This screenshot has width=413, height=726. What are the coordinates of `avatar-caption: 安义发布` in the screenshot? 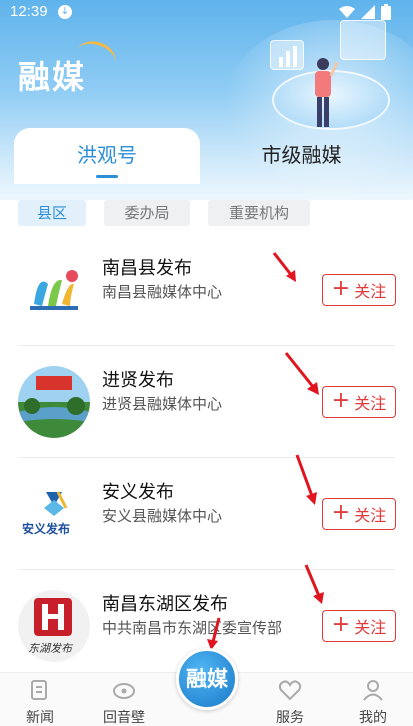 It's located at (46, 529).